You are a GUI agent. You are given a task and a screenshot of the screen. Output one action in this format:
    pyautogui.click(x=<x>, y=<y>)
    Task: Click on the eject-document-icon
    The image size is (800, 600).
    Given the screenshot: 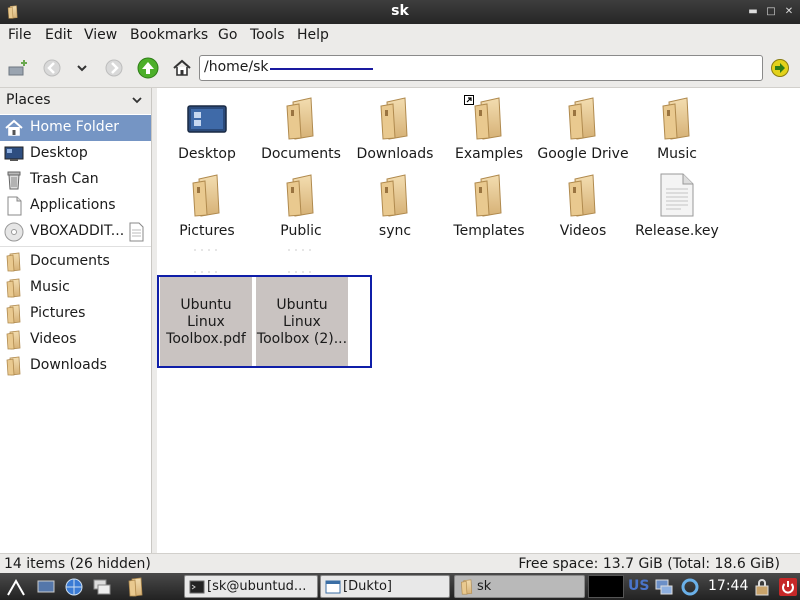 What is the action you would take?
    pyautogui.click(x=136, y=232)
    